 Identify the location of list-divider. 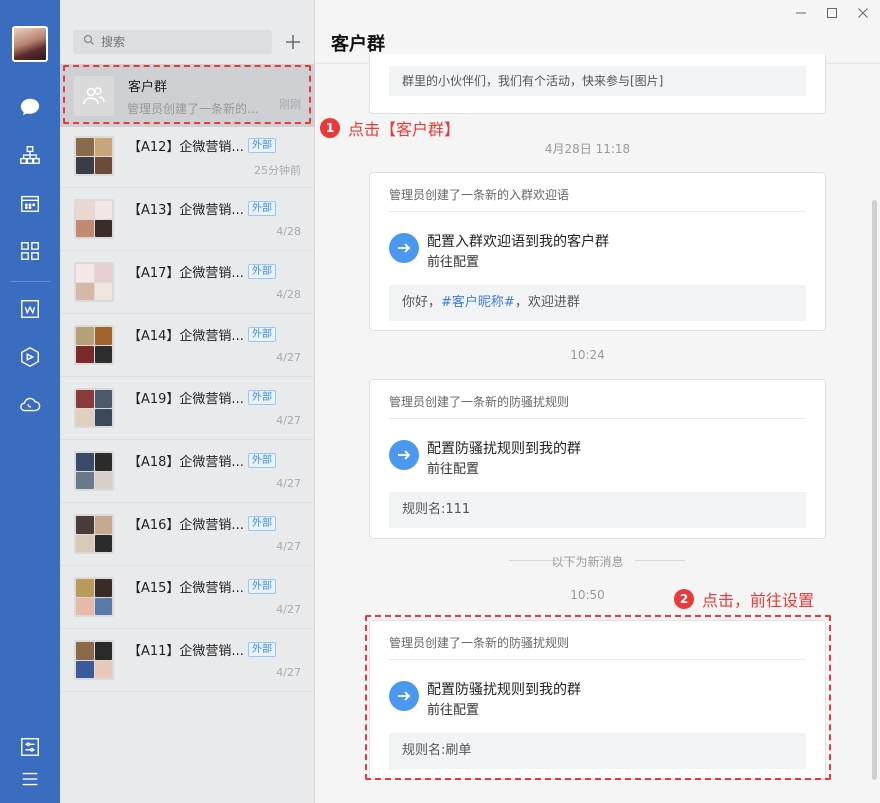
(187, 691).